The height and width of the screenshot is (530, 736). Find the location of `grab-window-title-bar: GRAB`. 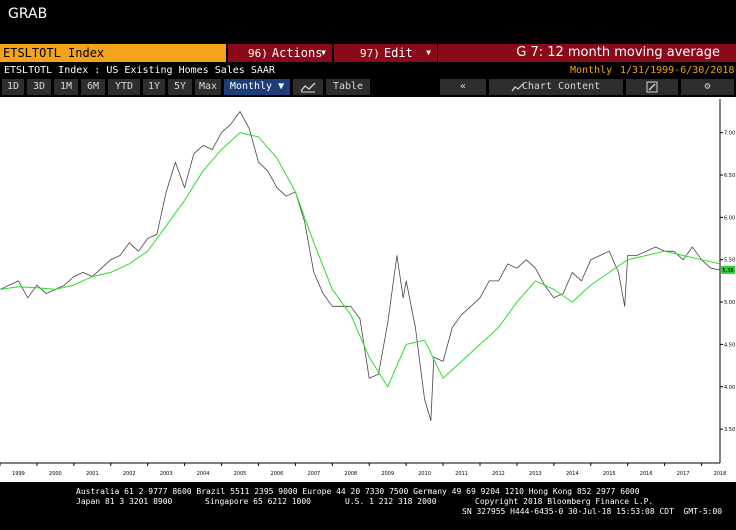

grab-window-title-bar: GRAB is located at coordinates (368, 20).